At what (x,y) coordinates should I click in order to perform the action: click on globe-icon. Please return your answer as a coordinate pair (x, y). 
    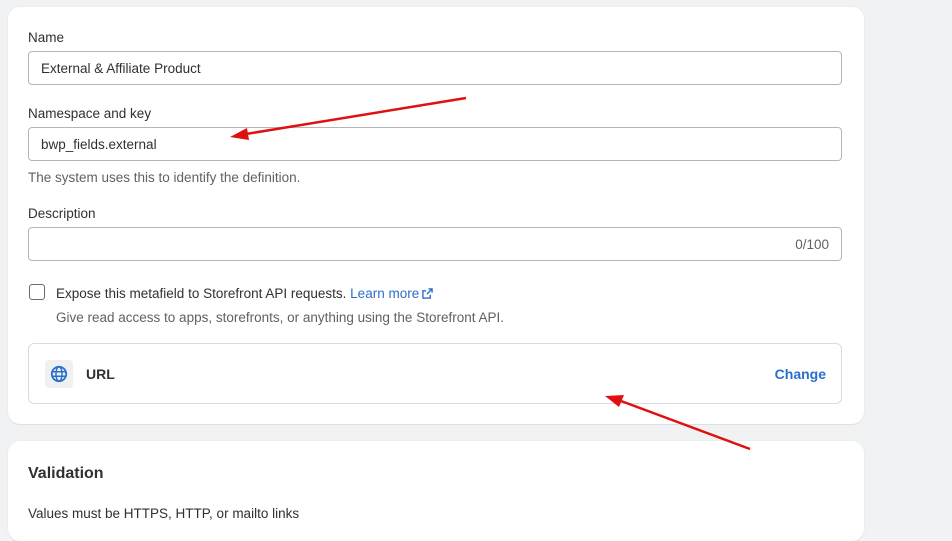
    Looking at the image, I should click on (59, 374).